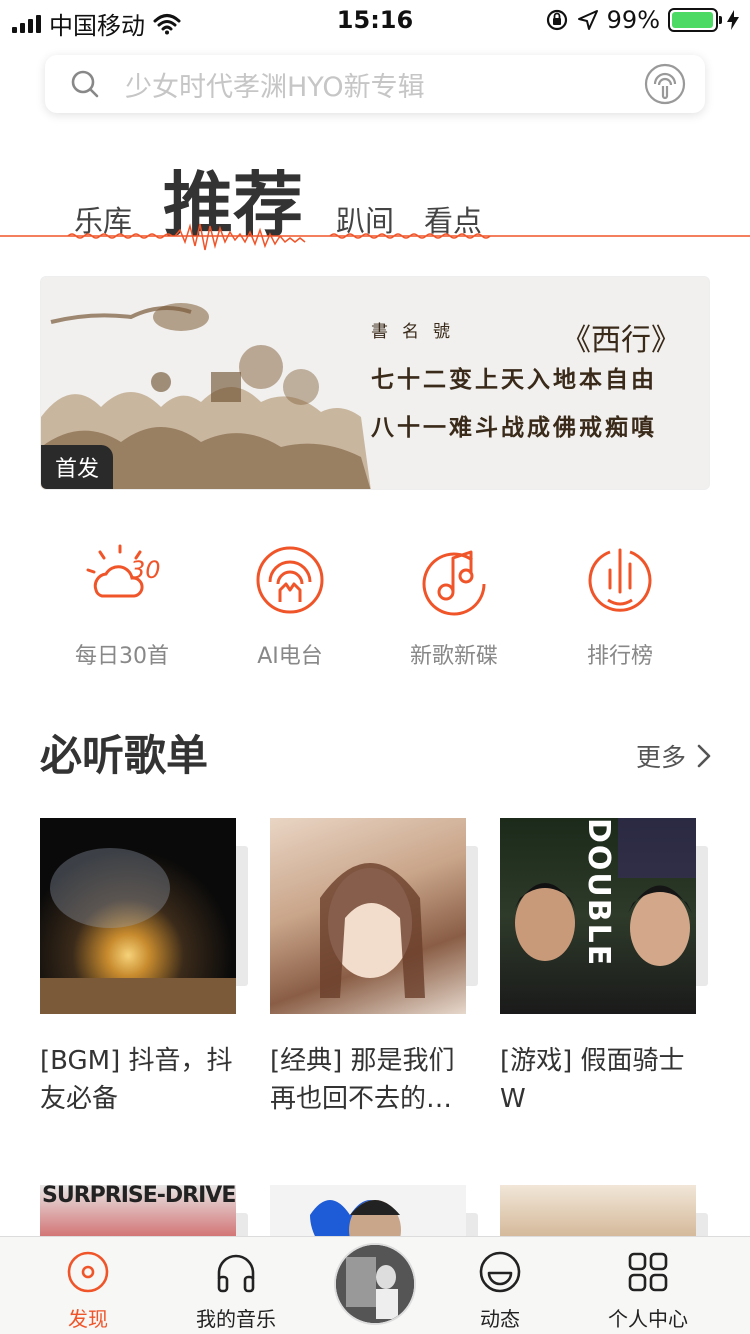 The image size is (750, 1334). What do you see at coordinates (648, 1272) in the screenshot?
I see `grid-icon` at bounding box center [648, 1272].